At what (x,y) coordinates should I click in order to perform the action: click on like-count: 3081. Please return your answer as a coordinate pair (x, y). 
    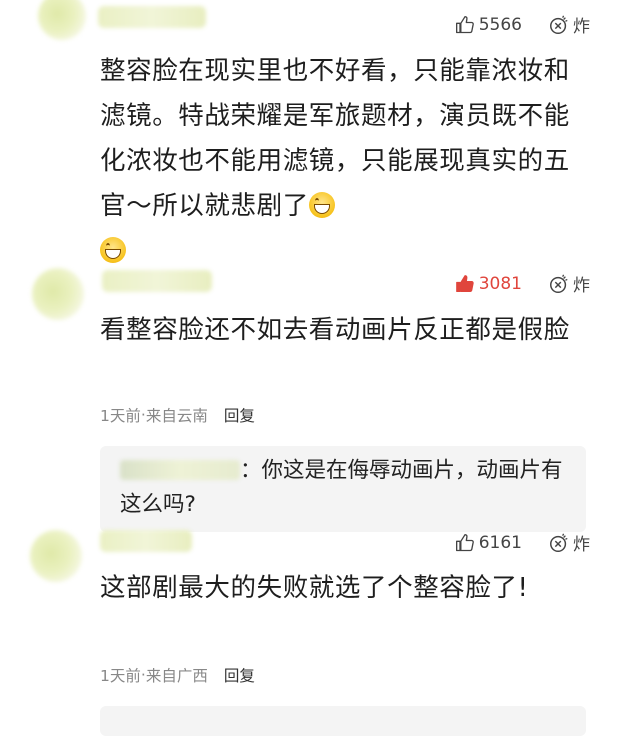
    Looking at the image, I should click on (500, 283).